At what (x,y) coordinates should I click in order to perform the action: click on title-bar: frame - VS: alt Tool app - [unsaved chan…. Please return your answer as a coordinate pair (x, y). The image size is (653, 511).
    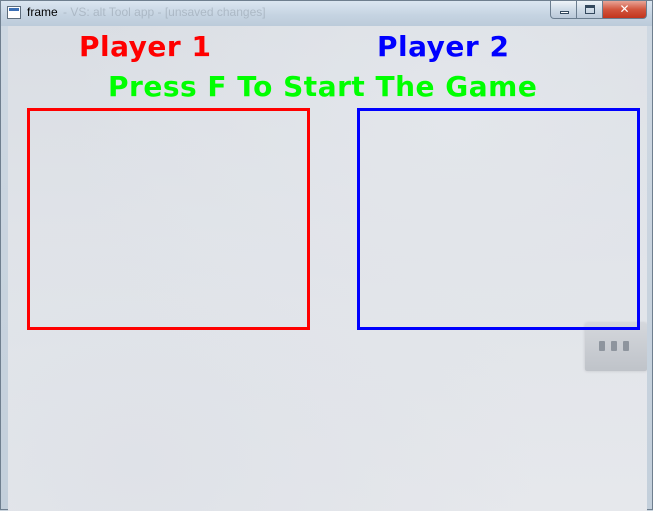
    Looking at the image, I should click on (326, 13).